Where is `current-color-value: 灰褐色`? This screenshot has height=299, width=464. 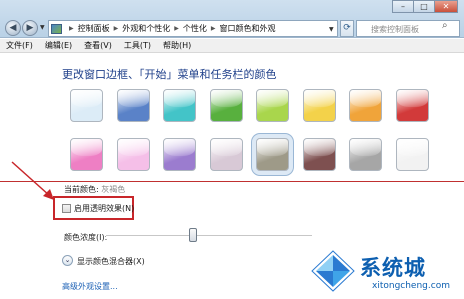 current-color-value: 灰褐色 is located at coordinates (113, 189).